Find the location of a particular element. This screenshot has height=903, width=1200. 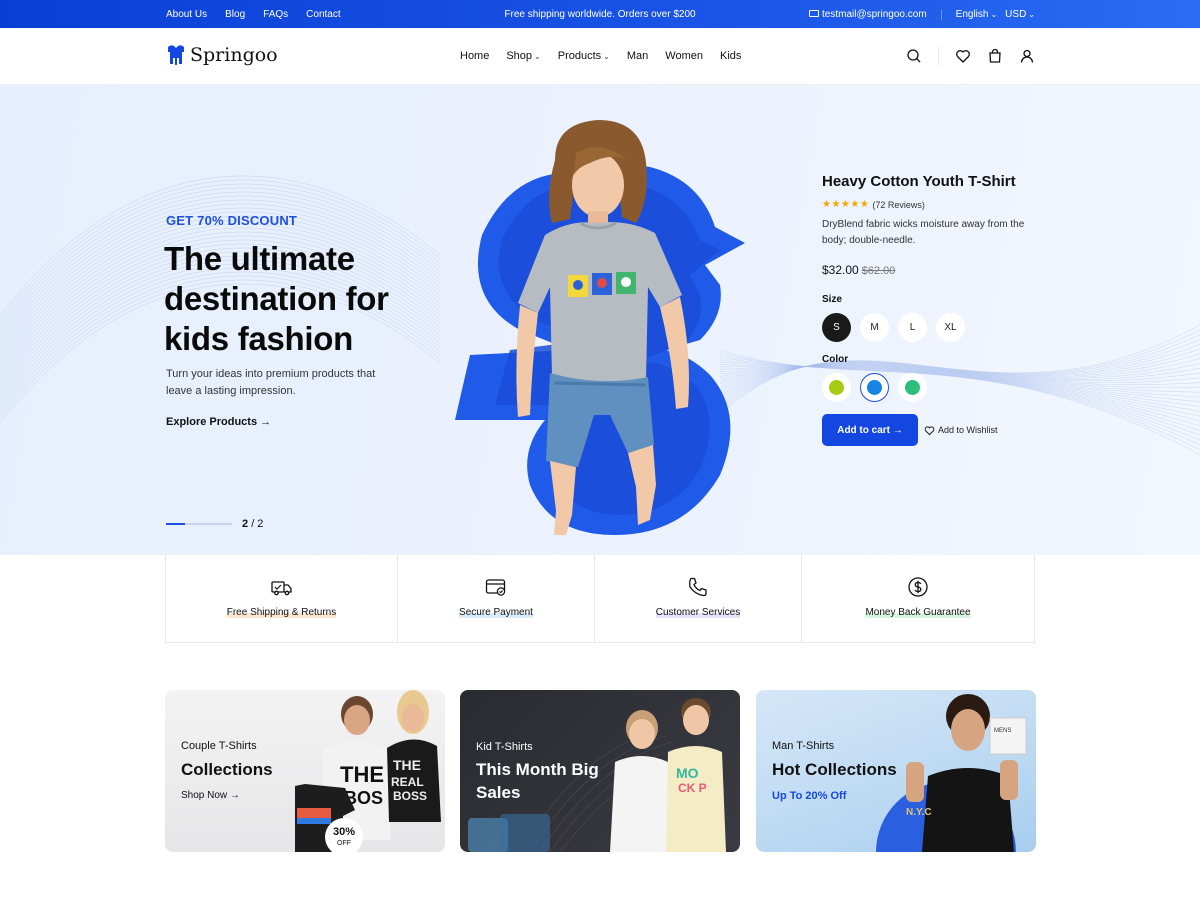

slide-current: 2 is located at coordinates (245, 524).